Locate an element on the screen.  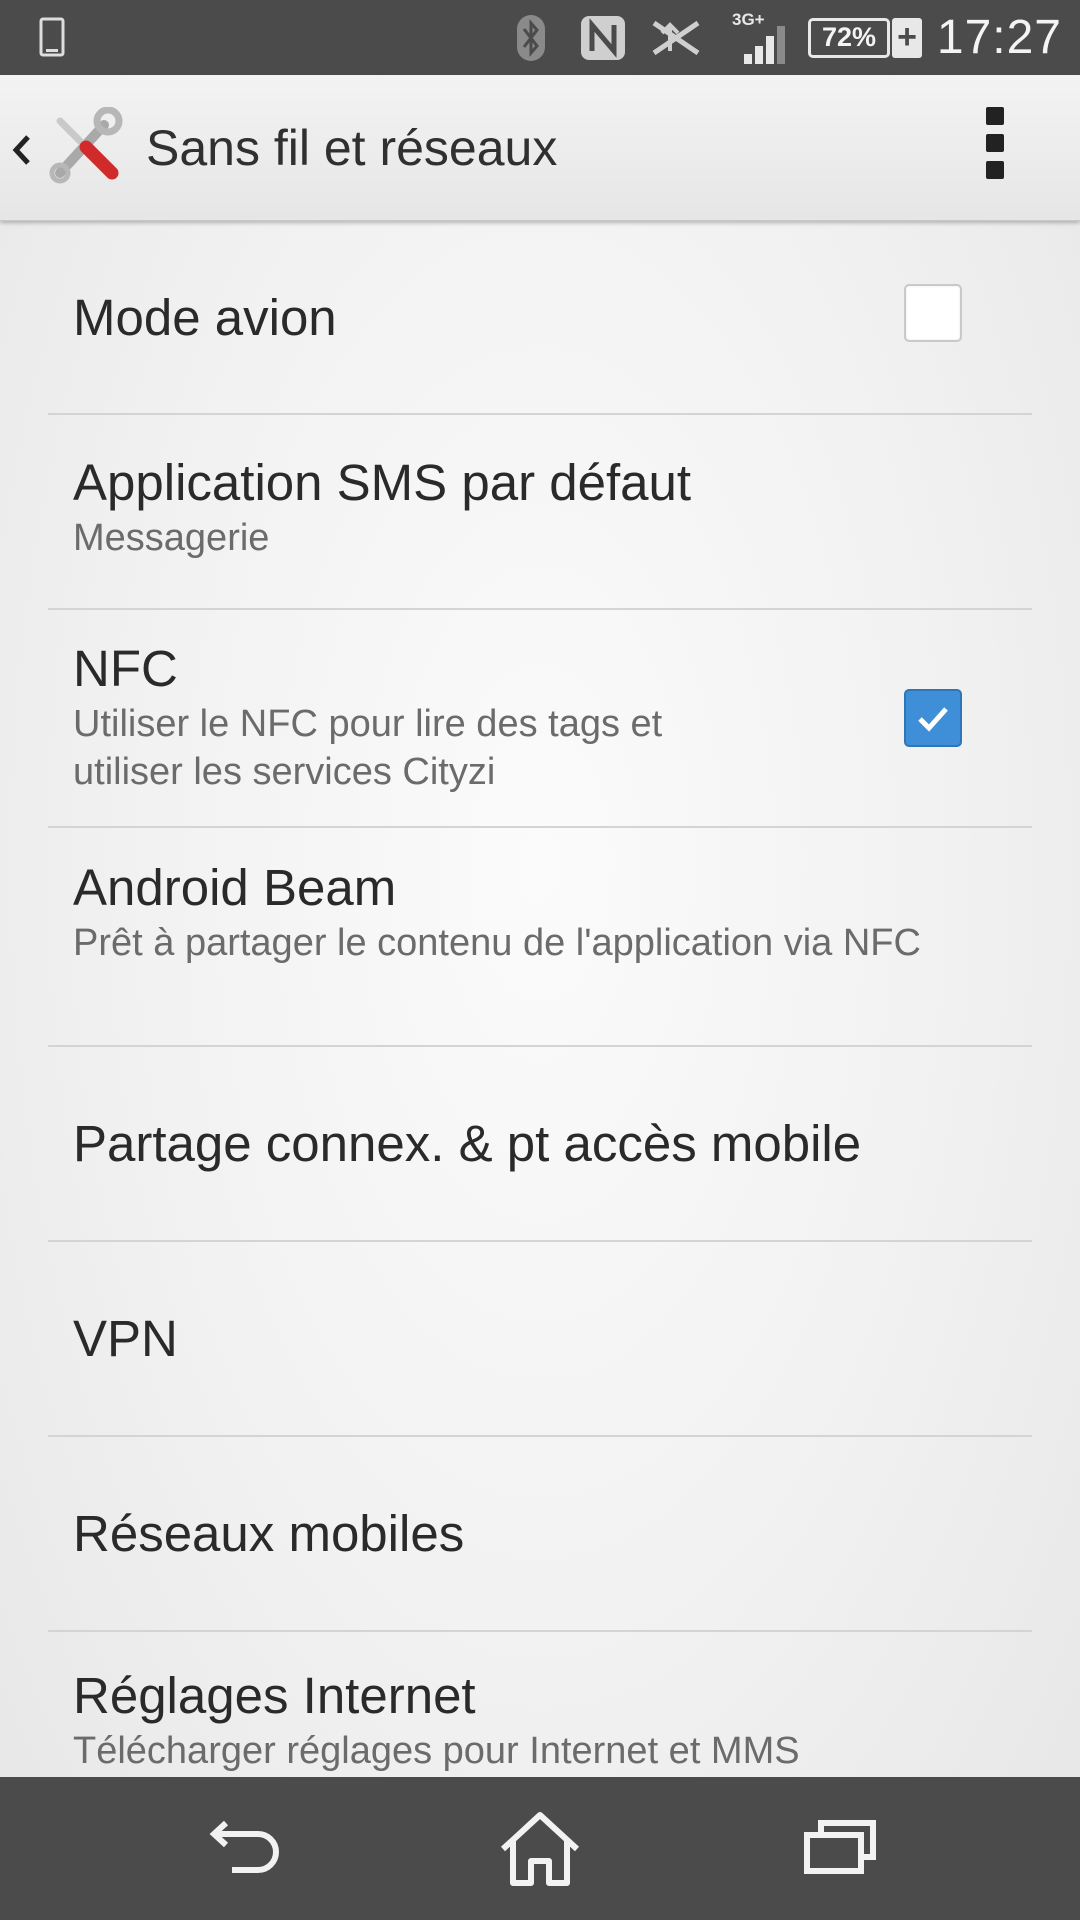
back-icon is located at coordinates (241, 1849).